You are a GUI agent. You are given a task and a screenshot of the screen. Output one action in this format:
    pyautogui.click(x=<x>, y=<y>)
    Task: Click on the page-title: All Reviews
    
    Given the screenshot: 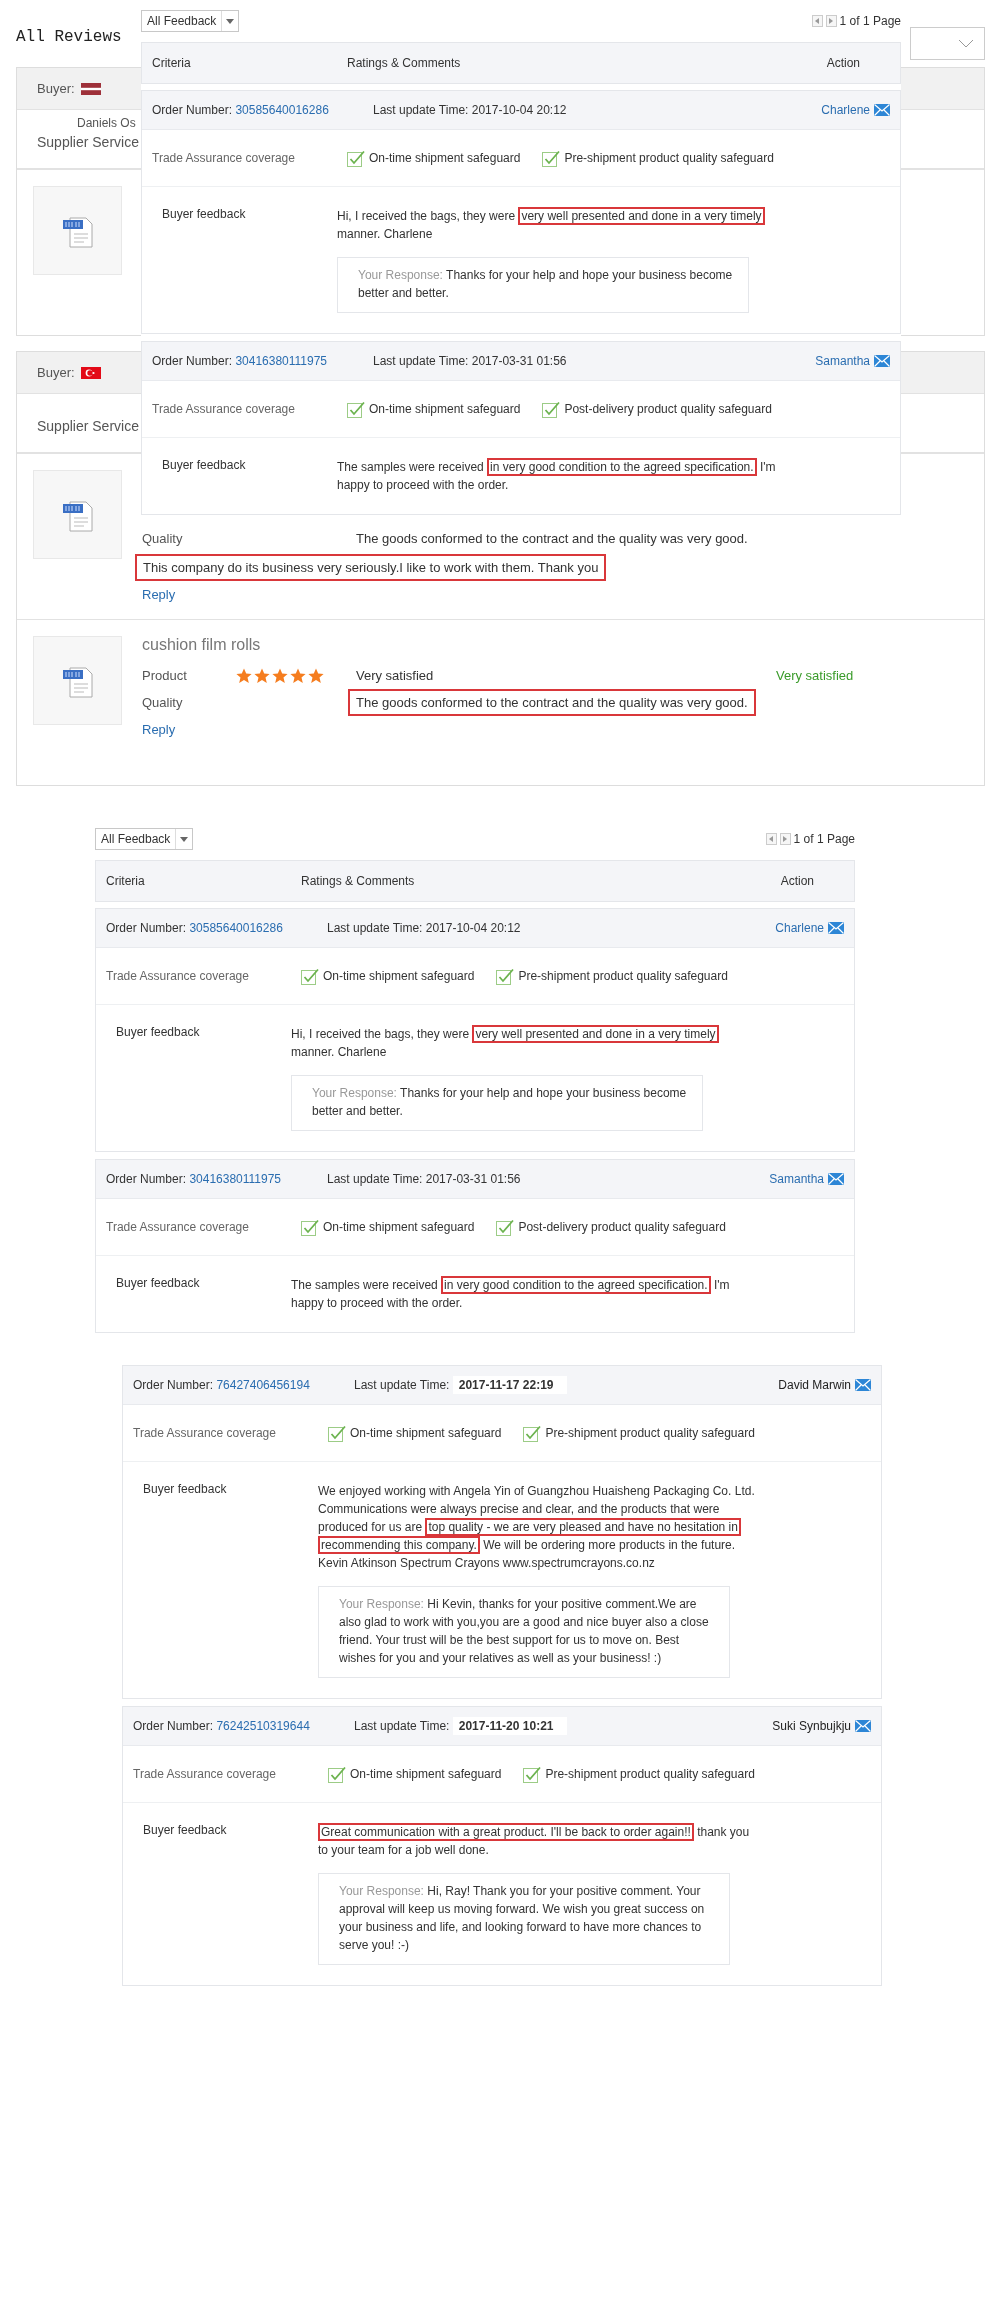 What is the action you would take?
    pyautogui.click(x=69, y=37)
    